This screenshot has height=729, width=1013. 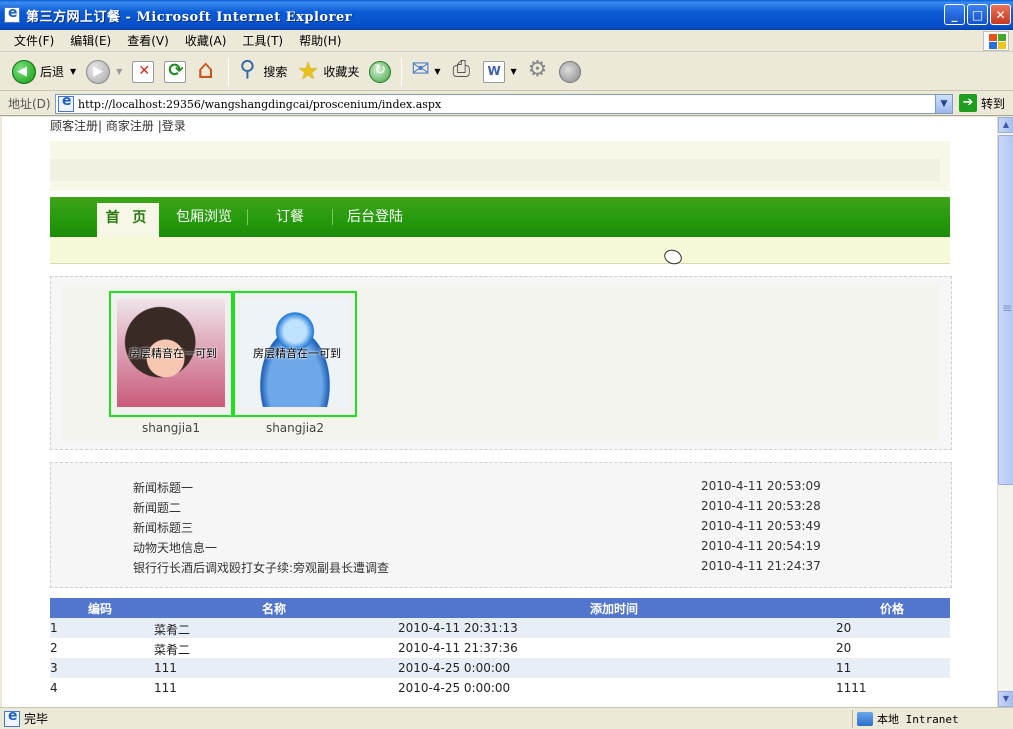 What do you see at coordinates (493, 509) in the screenshot?
I see `news-item: 新闻题二 2010-4-11 20:53:28` at bounding box center [493, 509].